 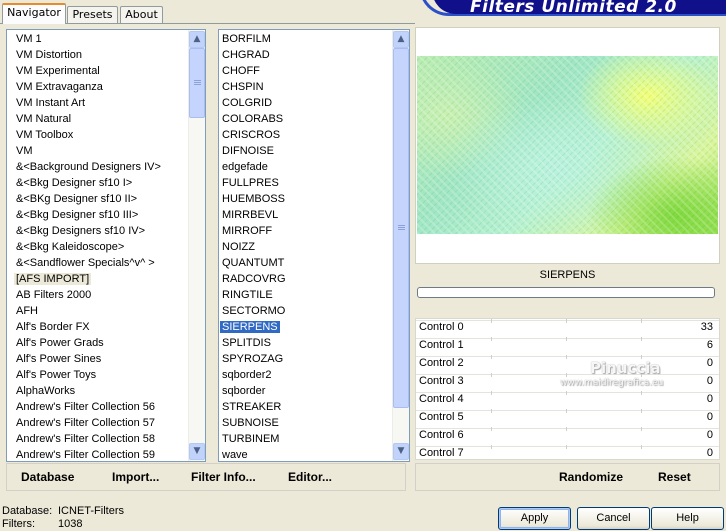 What do you see at coordinates (77, 199) in the screenshot?
I see `list-item-label: &<BKg Designer sf10 II>` at bounding box center [77, 199].